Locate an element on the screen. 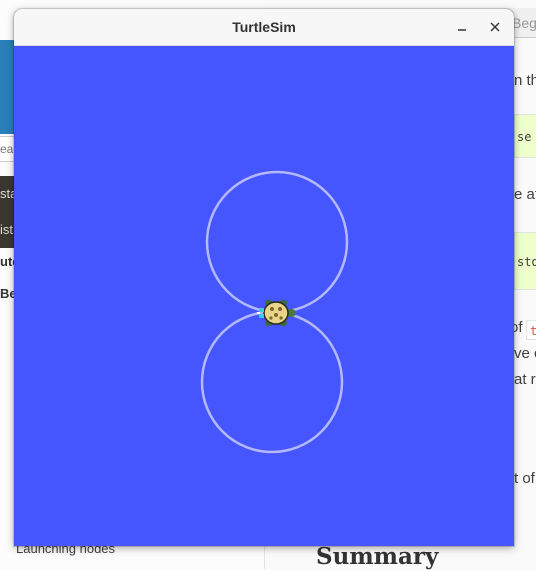 This screenshot has width=536, height=570. docs-text-fragment: ve c is located at coordinates (525, 353).